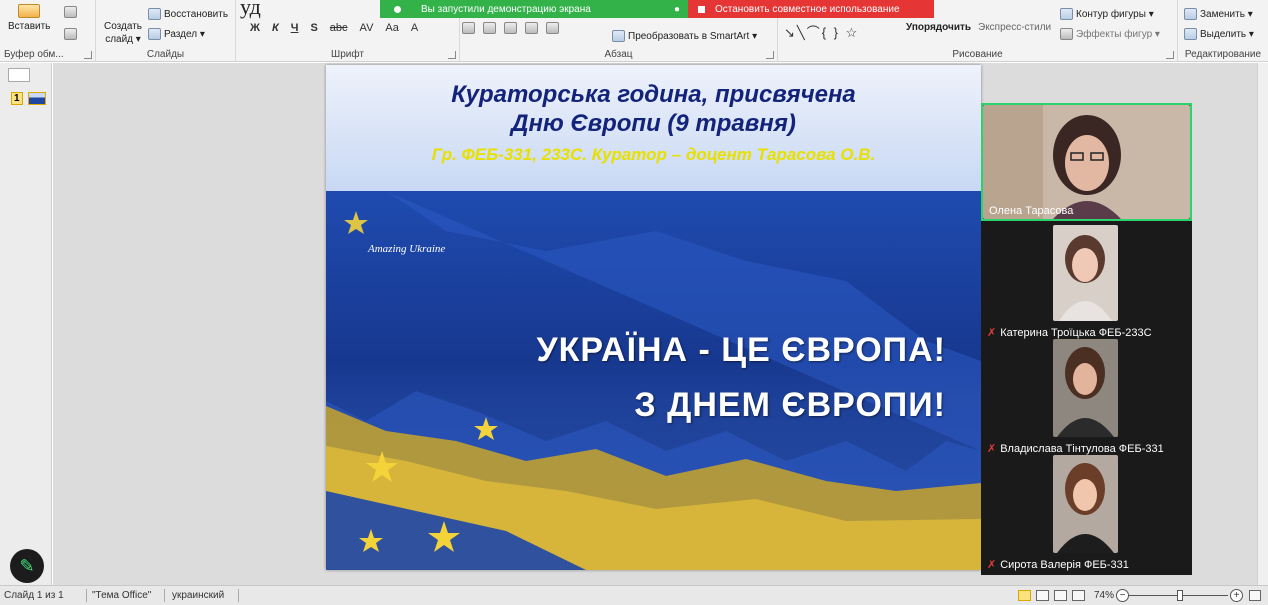  I want to click on participant-tile: ✗ Владислава Тінтулова ФЕБ-331, so click(1086, 398).